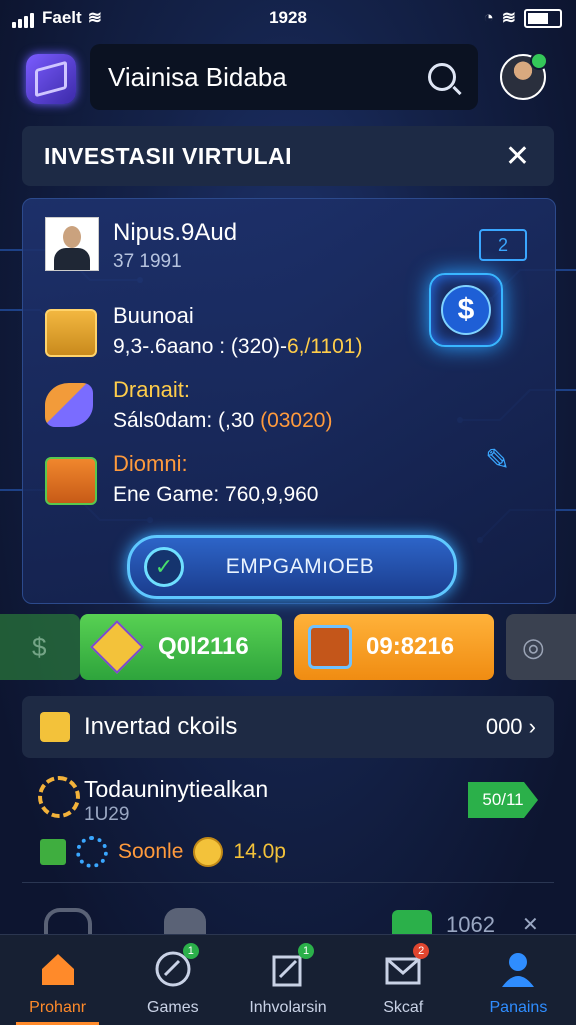  Describe the element at coordinates (71, 333) in the screenshot. I see `wallet-icon` at that location.